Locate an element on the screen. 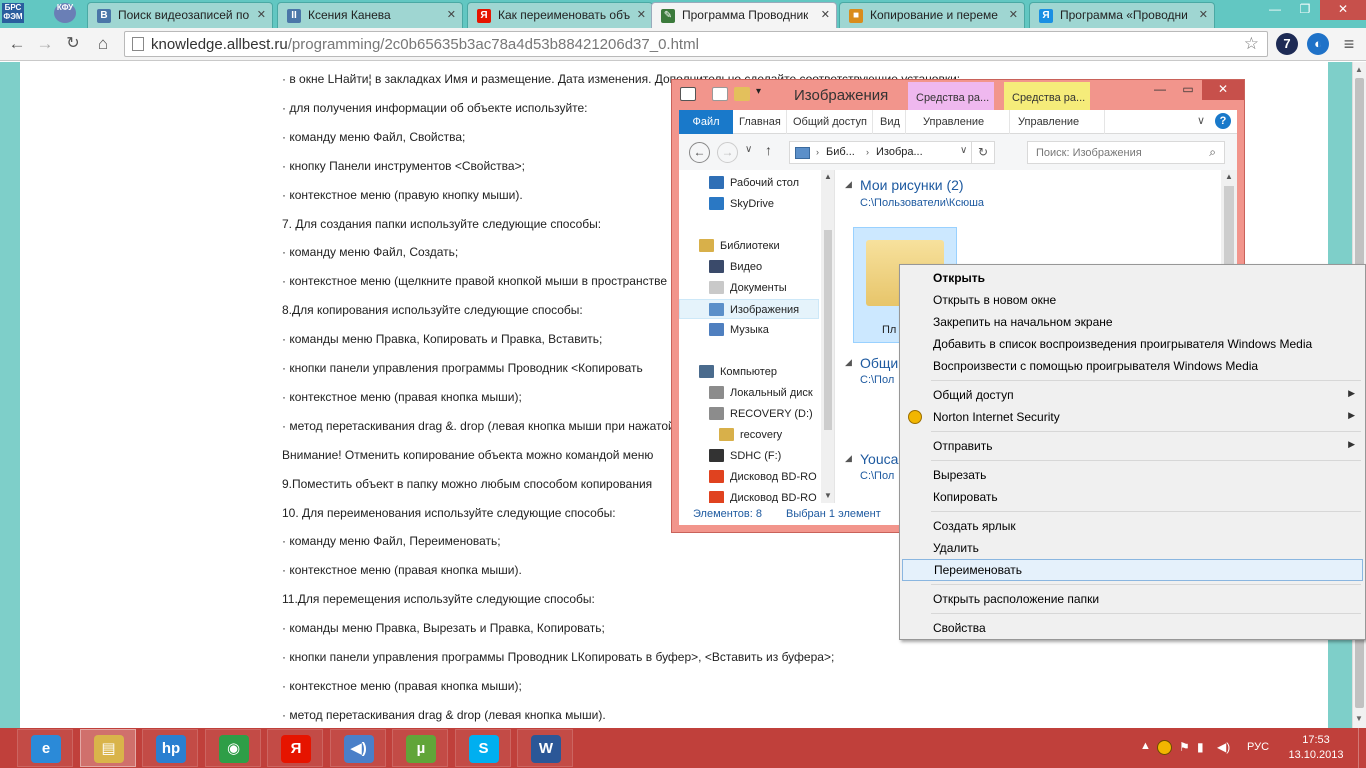 This screenshot has width=1366, height=768. blue-extension-icon: ◐ is located at coordinates (1318, 44).